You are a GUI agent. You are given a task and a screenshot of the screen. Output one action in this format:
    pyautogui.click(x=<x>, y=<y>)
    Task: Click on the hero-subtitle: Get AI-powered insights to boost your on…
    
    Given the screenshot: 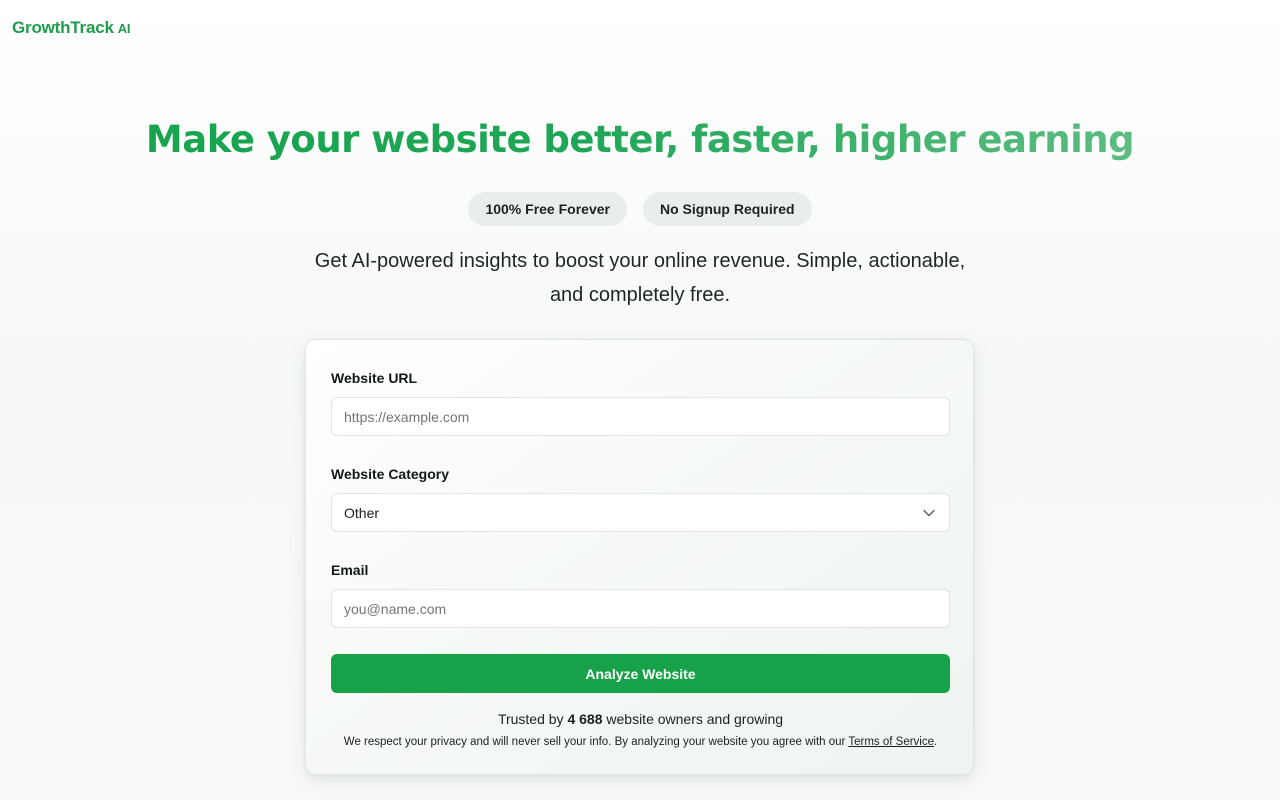 What is the action you would take?
    pyautogui.click(x=640, y=278)
    